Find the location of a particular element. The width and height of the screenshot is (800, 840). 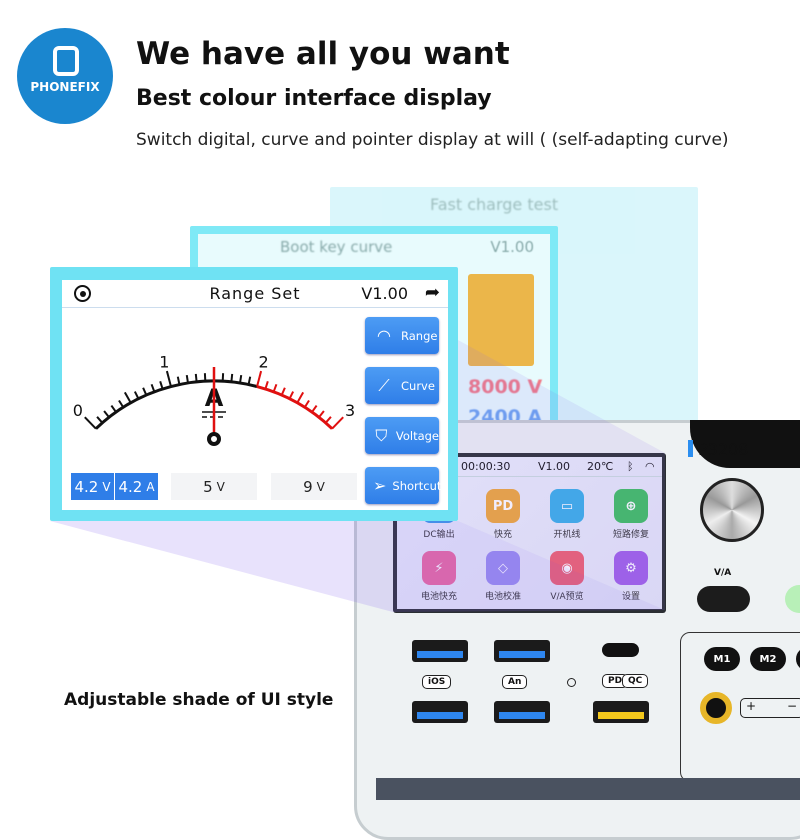

phone-wrench-icon is located at coordinates (66, 61).